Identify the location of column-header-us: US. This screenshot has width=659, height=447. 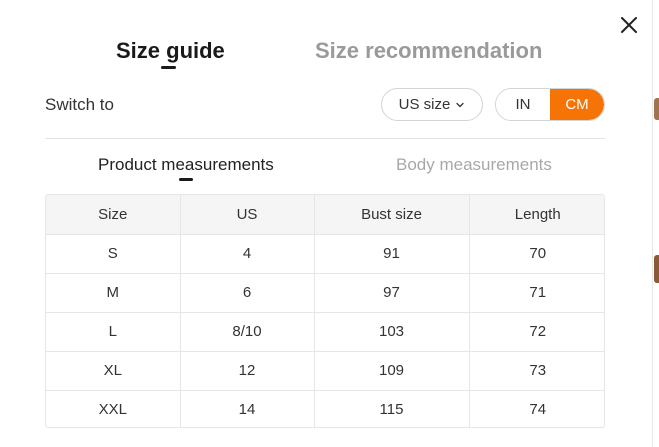
(247, 215).